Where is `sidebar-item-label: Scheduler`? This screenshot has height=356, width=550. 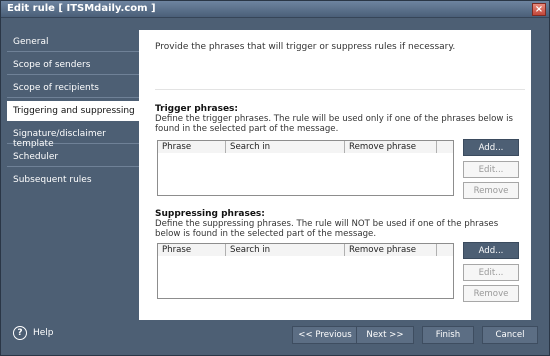 sidebar-item-label: Scheduler is located at coordinates (36, 157).